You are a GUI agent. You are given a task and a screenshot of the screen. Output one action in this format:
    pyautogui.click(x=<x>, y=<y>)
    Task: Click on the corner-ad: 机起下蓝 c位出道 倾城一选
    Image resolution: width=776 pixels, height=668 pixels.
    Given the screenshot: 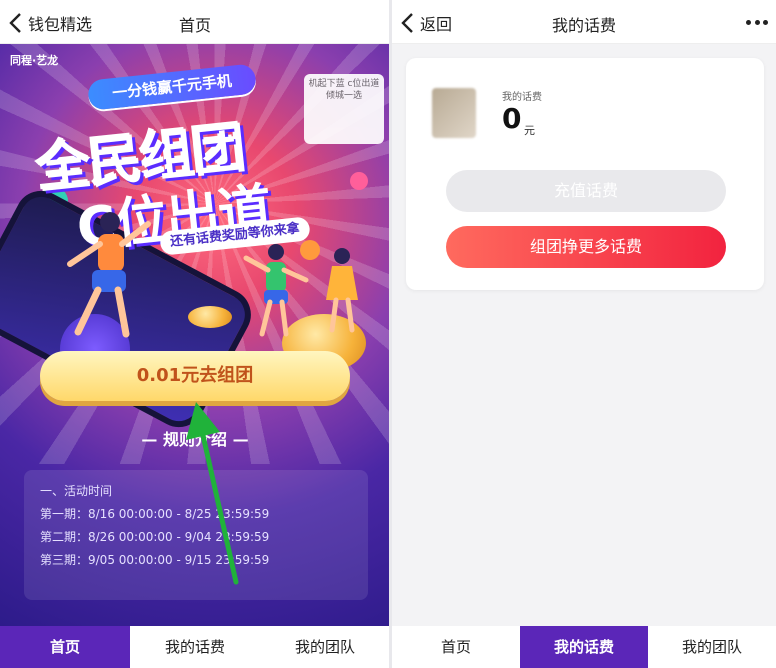 What is the action you would take?
    pyautogui.click(x=344, y=109)
    